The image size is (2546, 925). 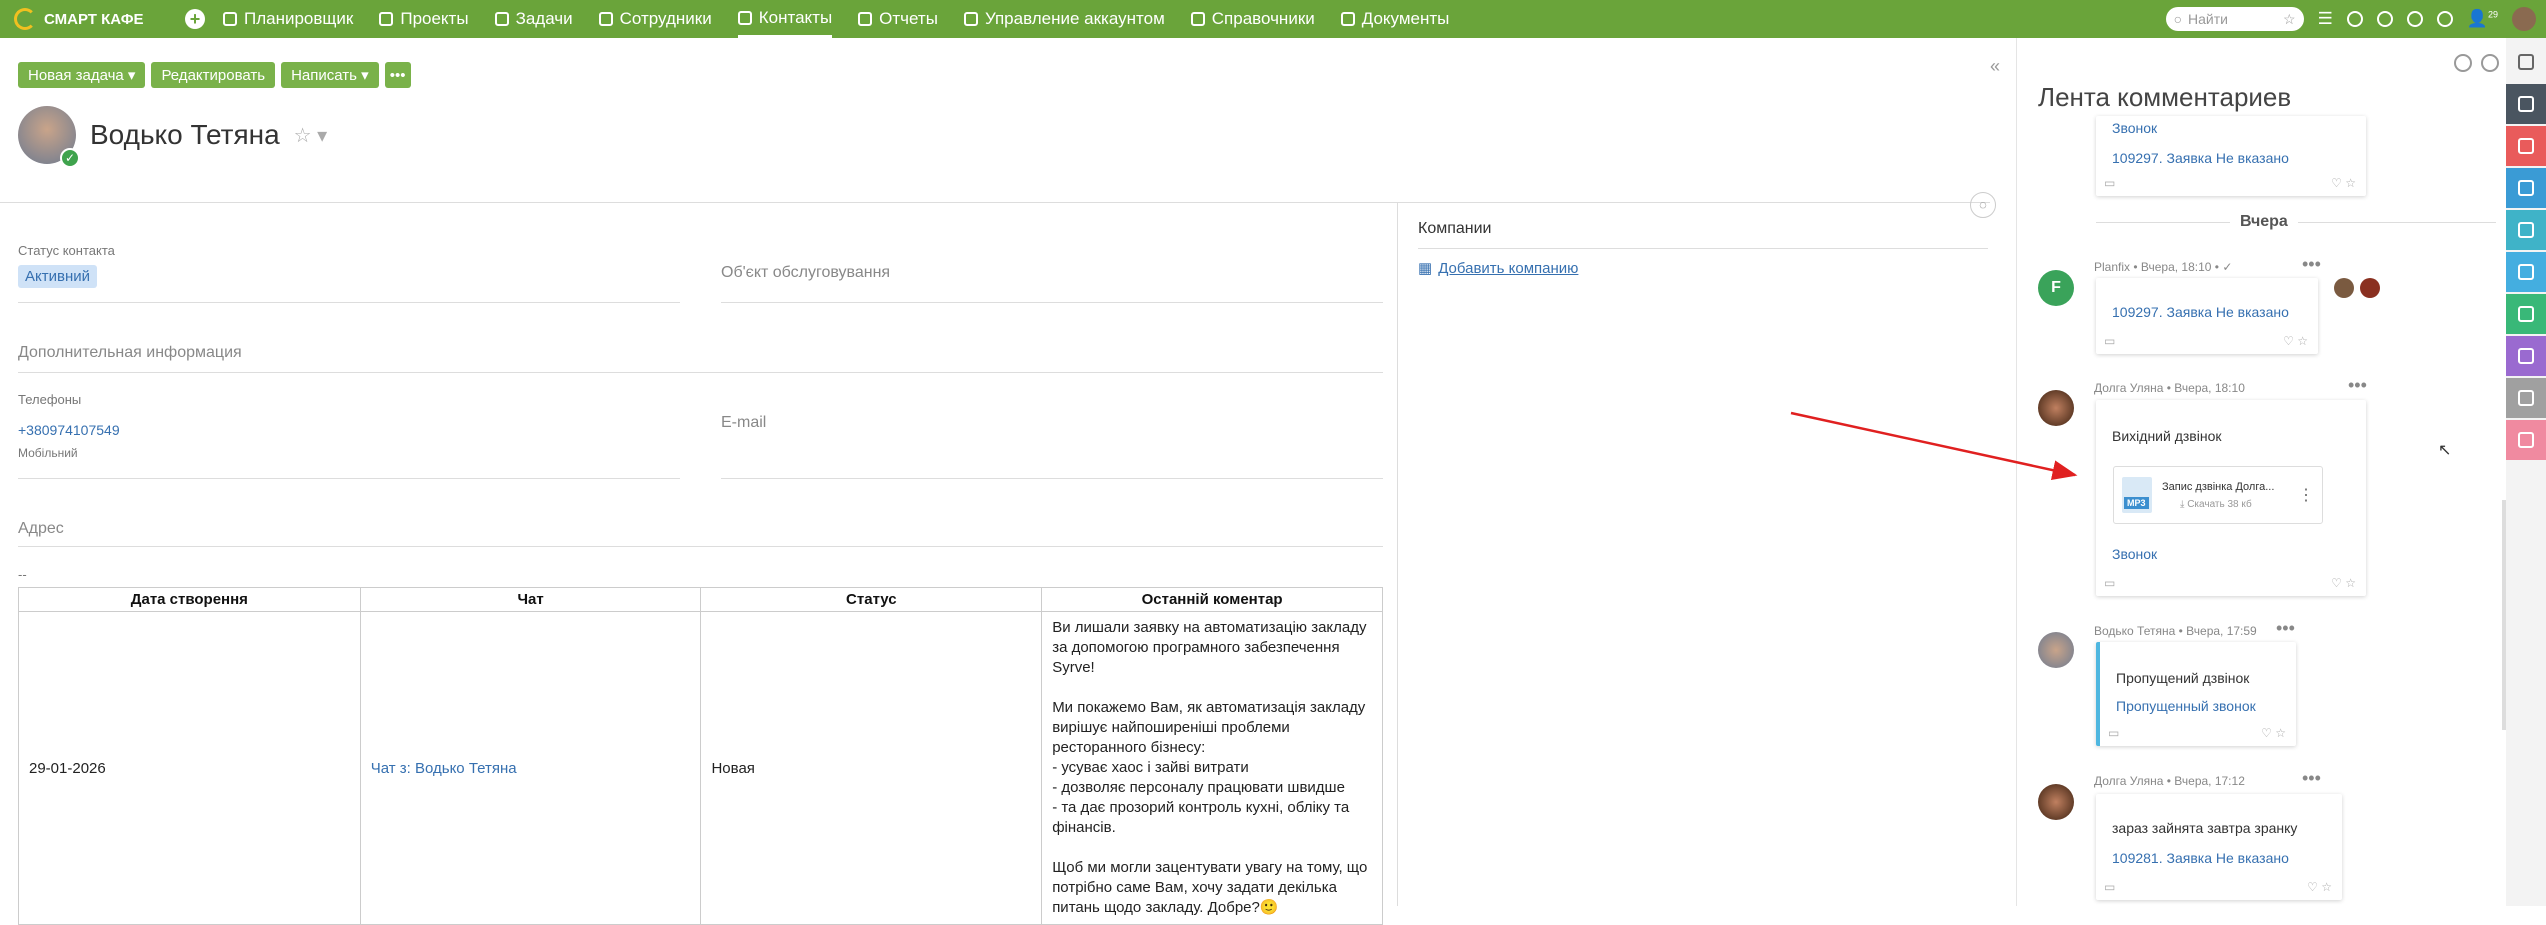 I want to click on comment-meta: Planfix • Вчера, 18:10 • ✓, so click(x=2163, y=267).